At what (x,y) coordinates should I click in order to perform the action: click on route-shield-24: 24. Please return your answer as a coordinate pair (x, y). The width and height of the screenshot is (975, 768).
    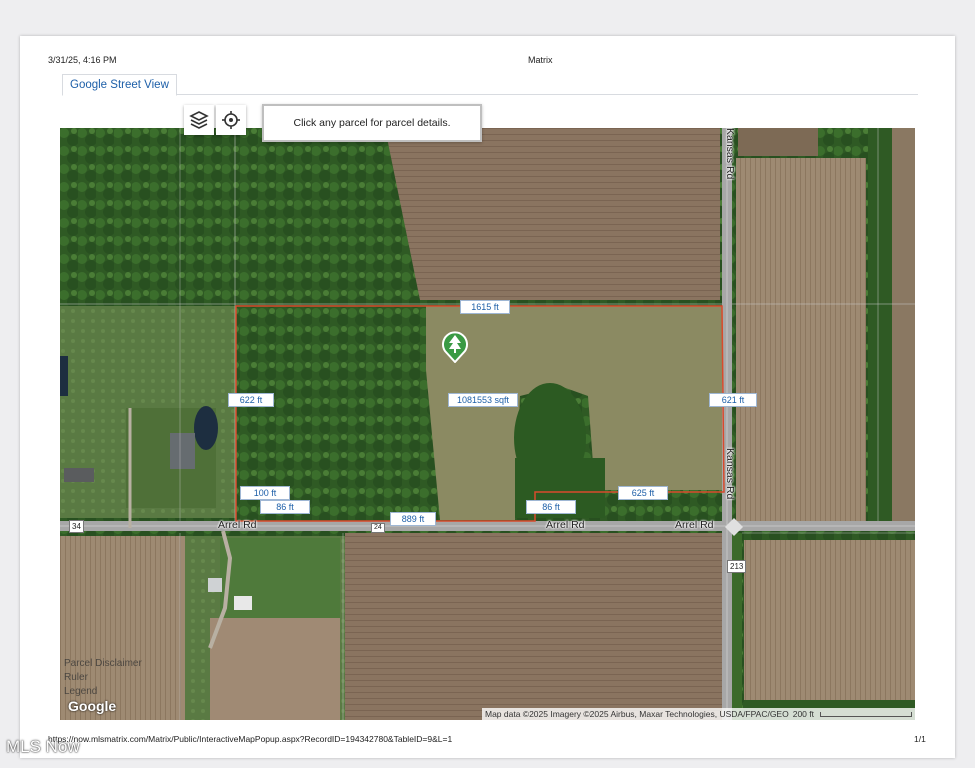
    Looking at the image, I should click on (378, 528).